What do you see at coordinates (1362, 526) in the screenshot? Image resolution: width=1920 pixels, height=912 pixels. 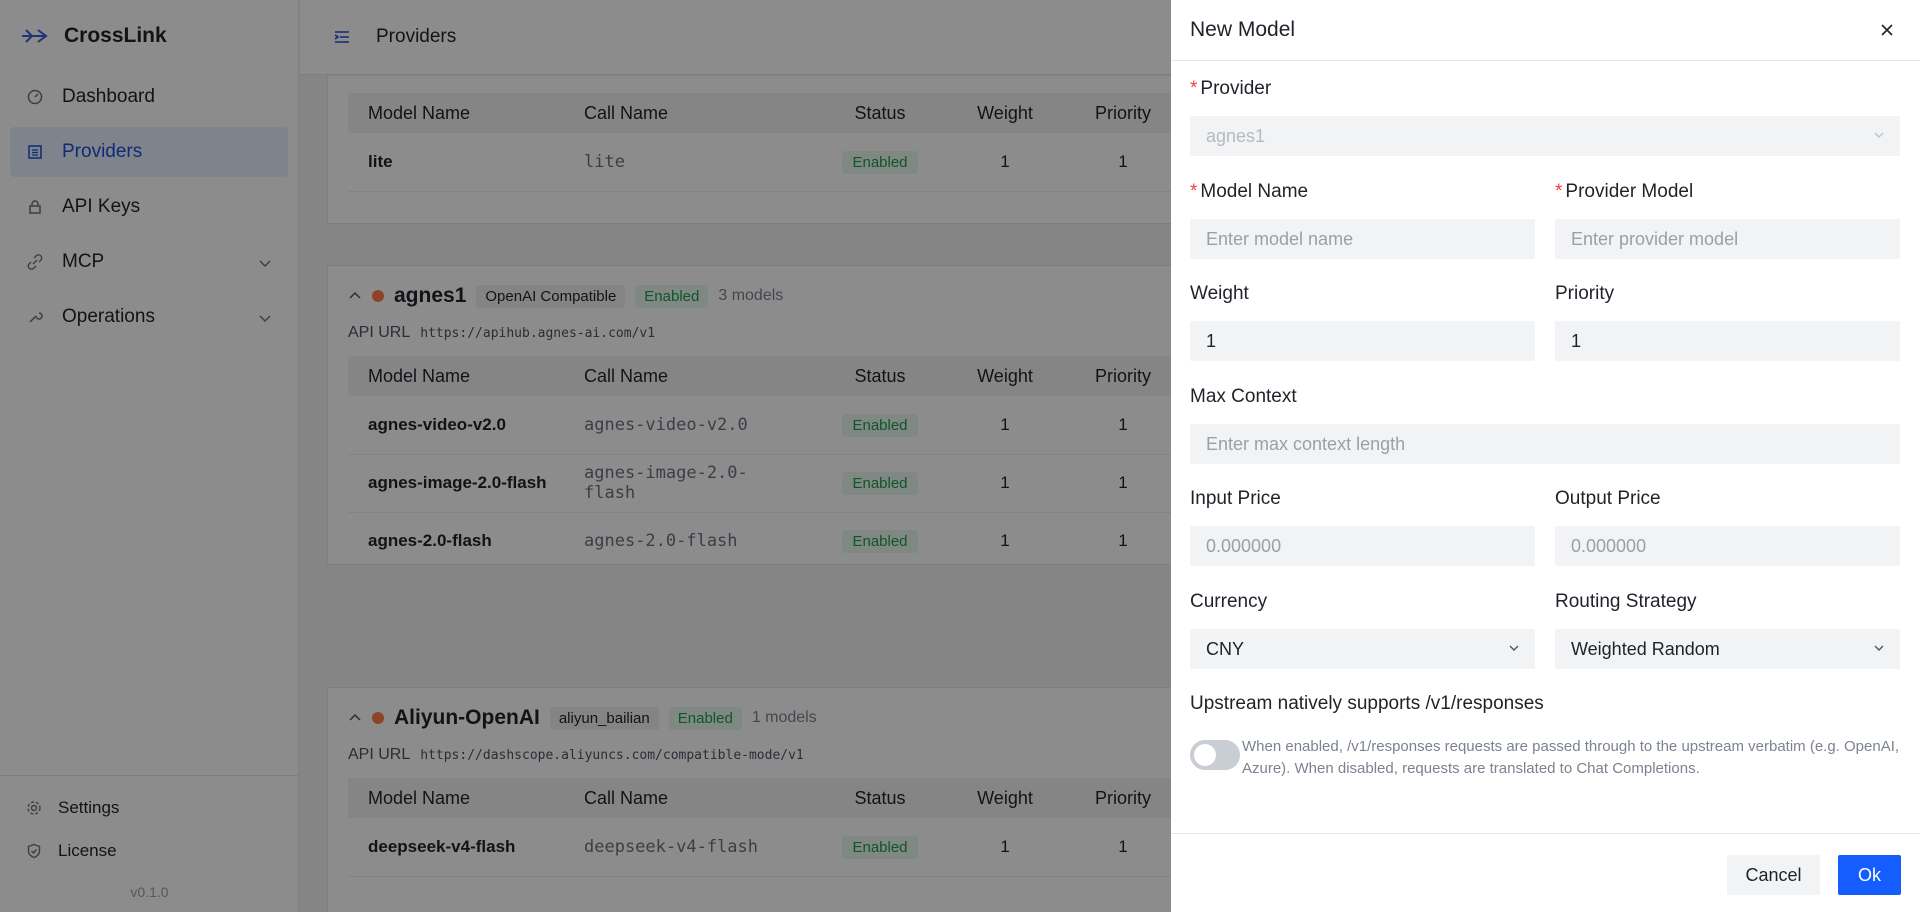 I see `input-price-field: Input Price` at bounding box center [1362, 526].